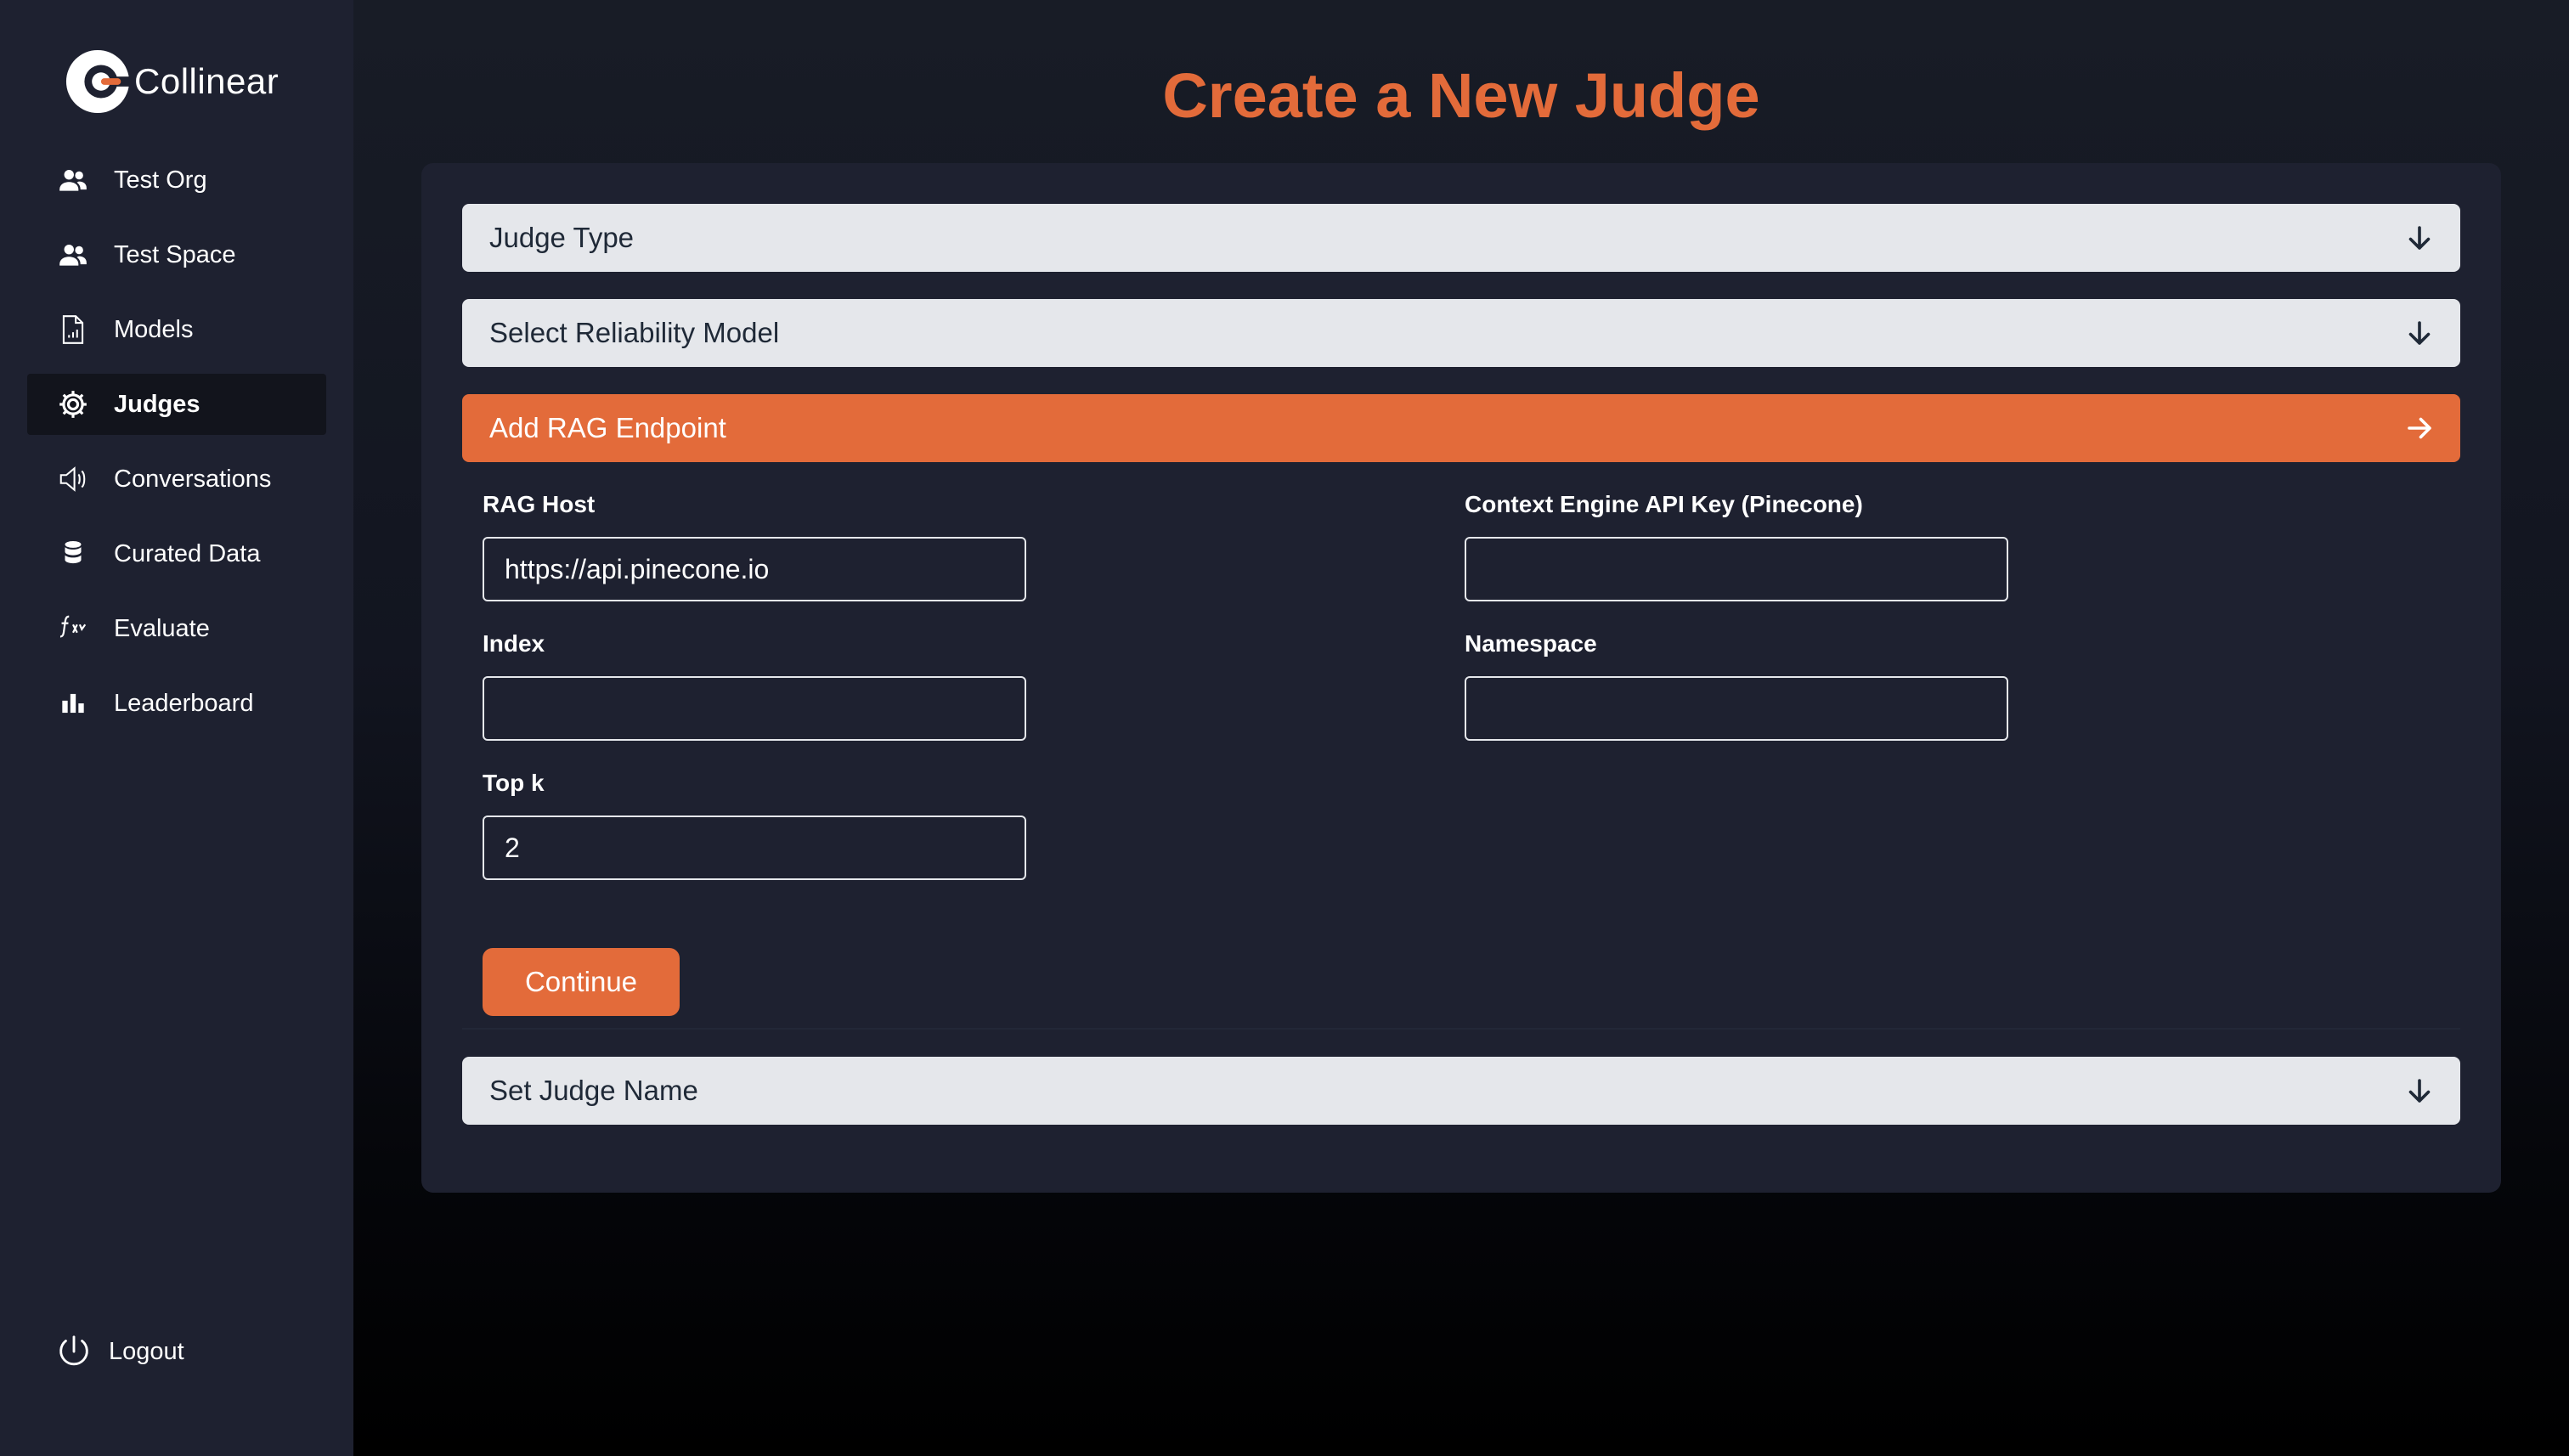 The width and height of the screenshot is (2569, 1456). What do you see at coordinates (74, 1351) in the screenshot?
I see `power-icon` at bounding box center [74, 1351].